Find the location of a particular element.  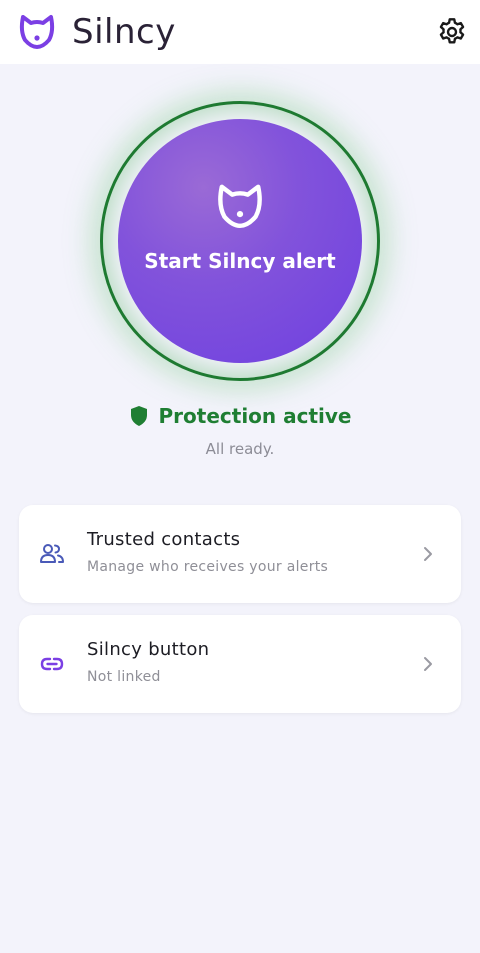

card-title: Silncy button is located at coordinates (148, 649).